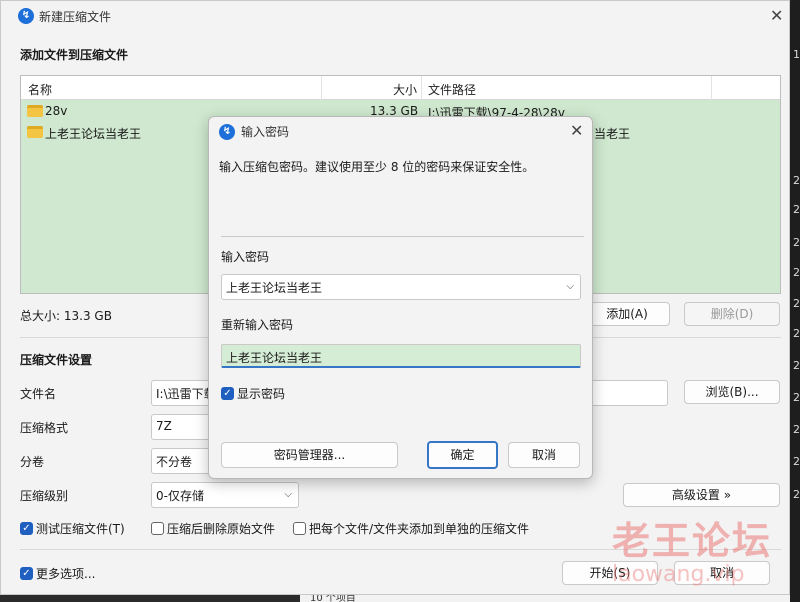 The width and height of the screenshot is (800, 602). What do you see at coordinates (32, 462) in the screenshot?
I see `split-label: 分卷` at bounding box center [32, 462].